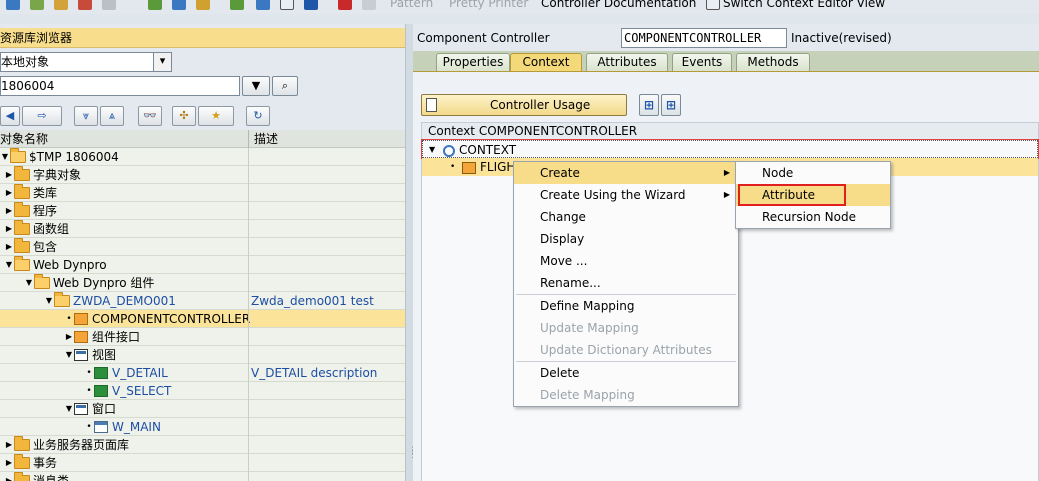 The width and height of the screenshot is (1039, 481). Describe the element at coordinates (524, 105) in the screenshot. I see `controller-usage-button: Controller Usage` at that location.